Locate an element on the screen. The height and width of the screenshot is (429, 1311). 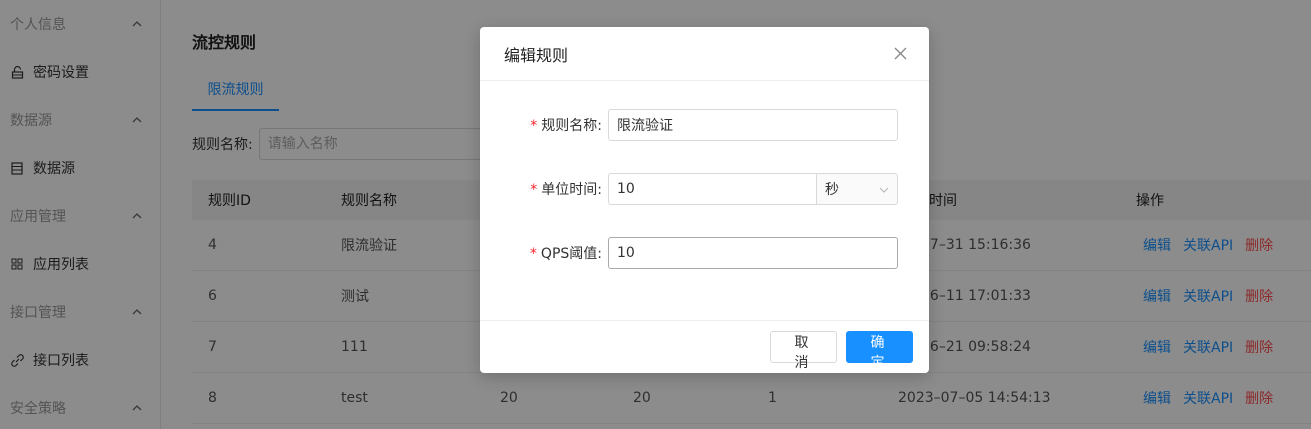
qps-threshold-field is located at coordinates (753, 253).